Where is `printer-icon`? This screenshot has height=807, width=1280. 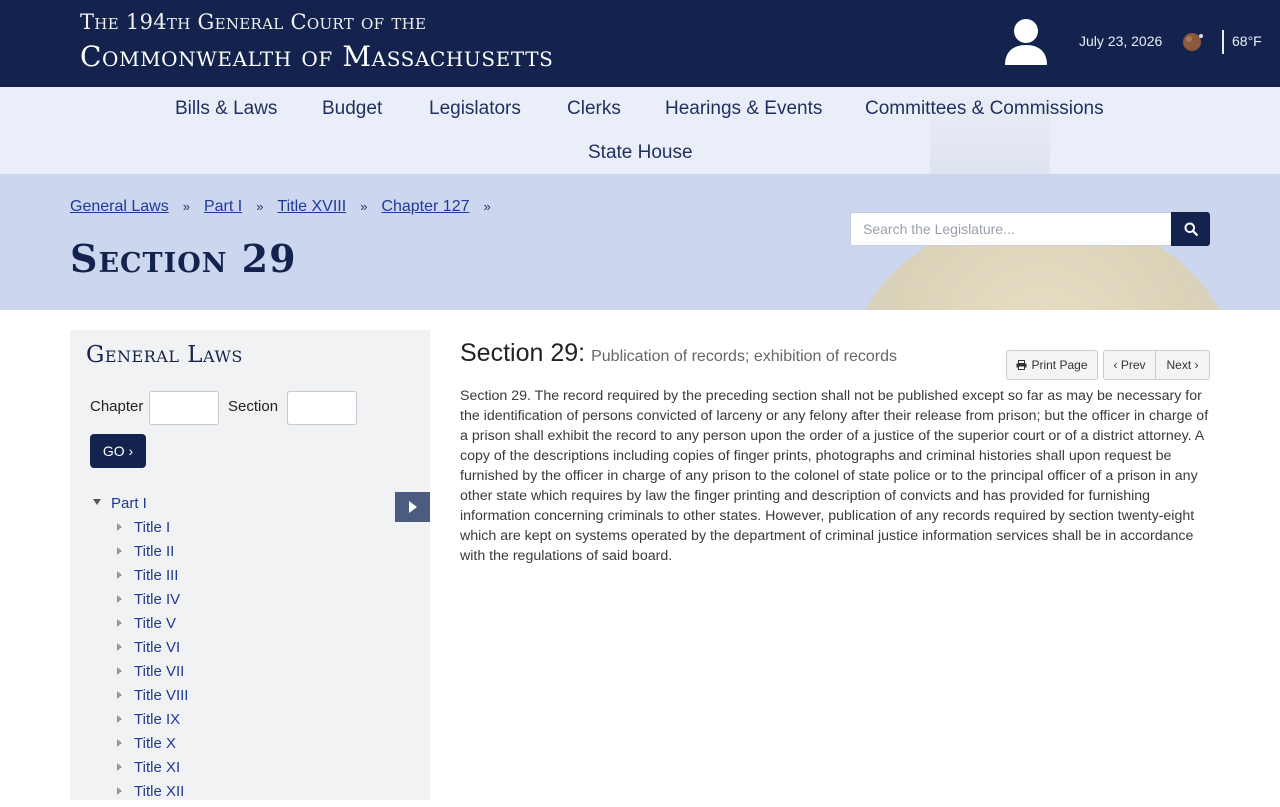
printer-icon is located at coordinates (1021, 365).